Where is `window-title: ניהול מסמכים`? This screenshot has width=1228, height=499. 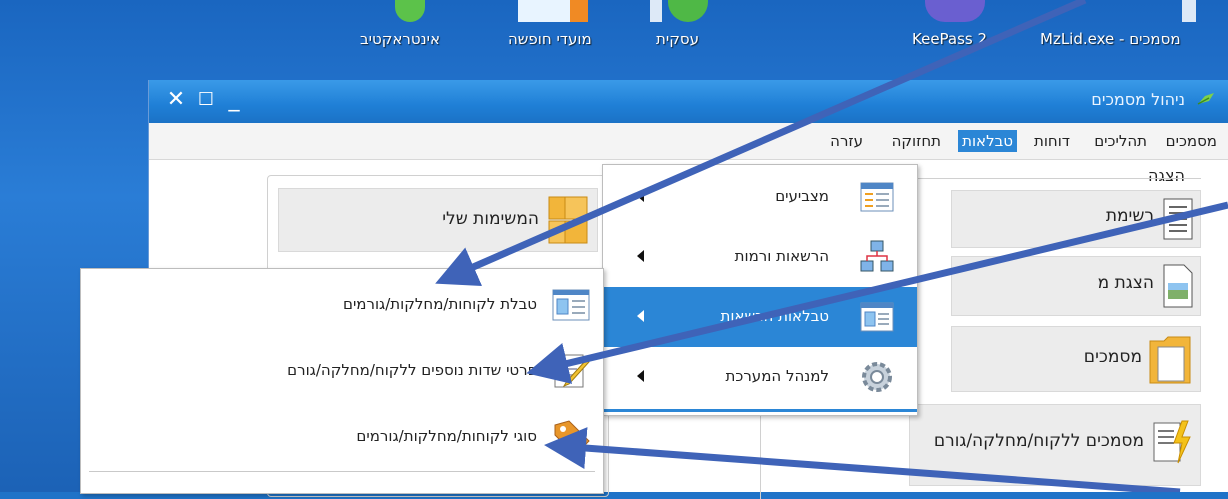
window-title: ניהול מסמכים is located at coordinates (1138, 99).